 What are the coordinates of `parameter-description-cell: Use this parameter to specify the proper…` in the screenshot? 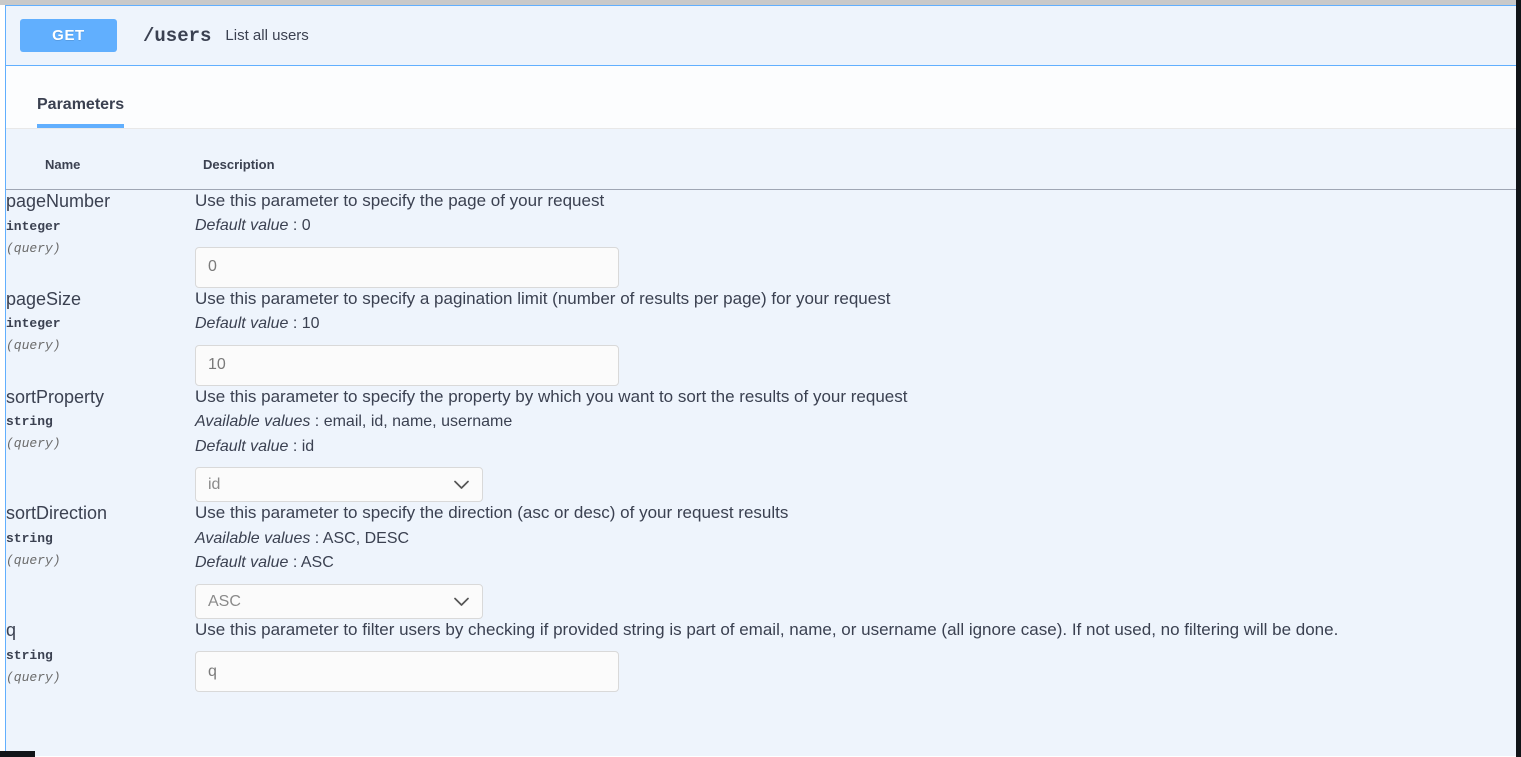 It's located at (855, 444).